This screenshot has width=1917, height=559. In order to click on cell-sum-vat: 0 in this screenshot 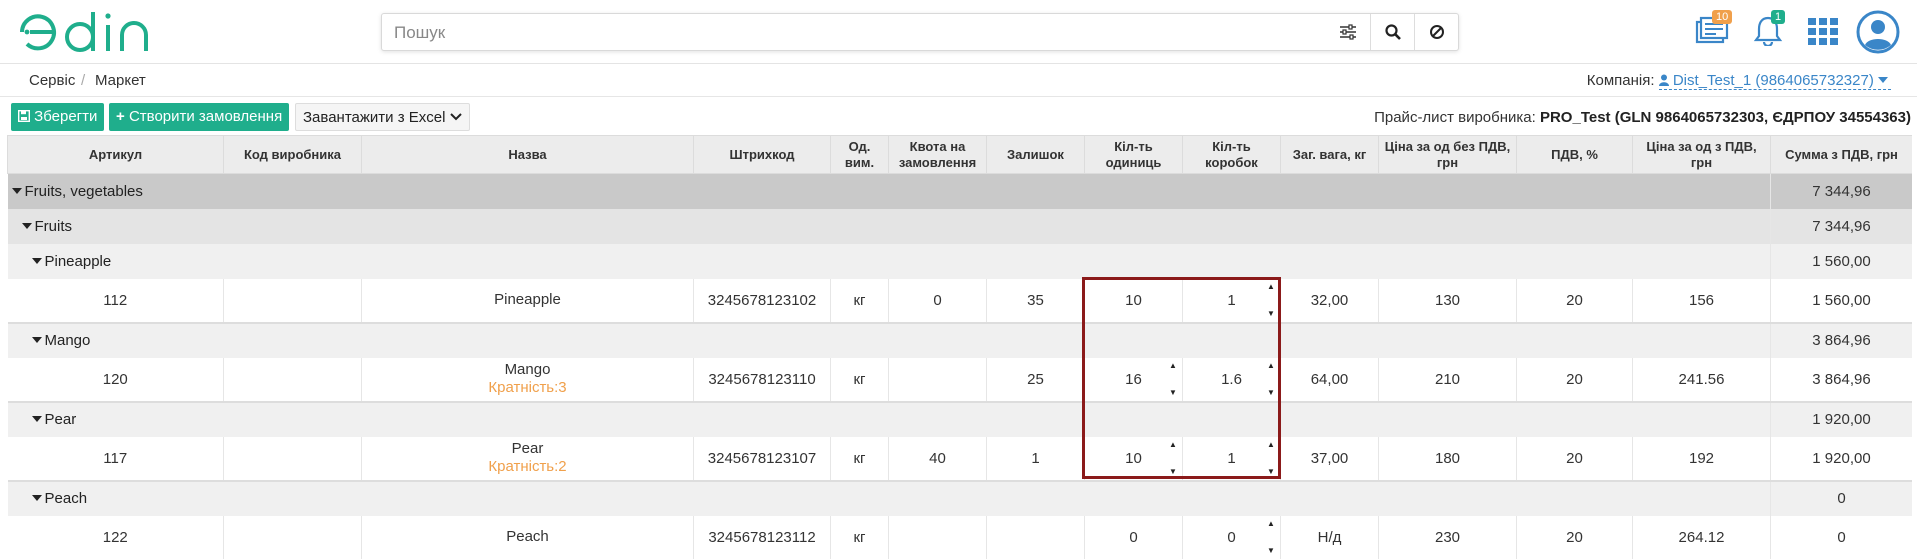, I will do `click(1841, 537)`.